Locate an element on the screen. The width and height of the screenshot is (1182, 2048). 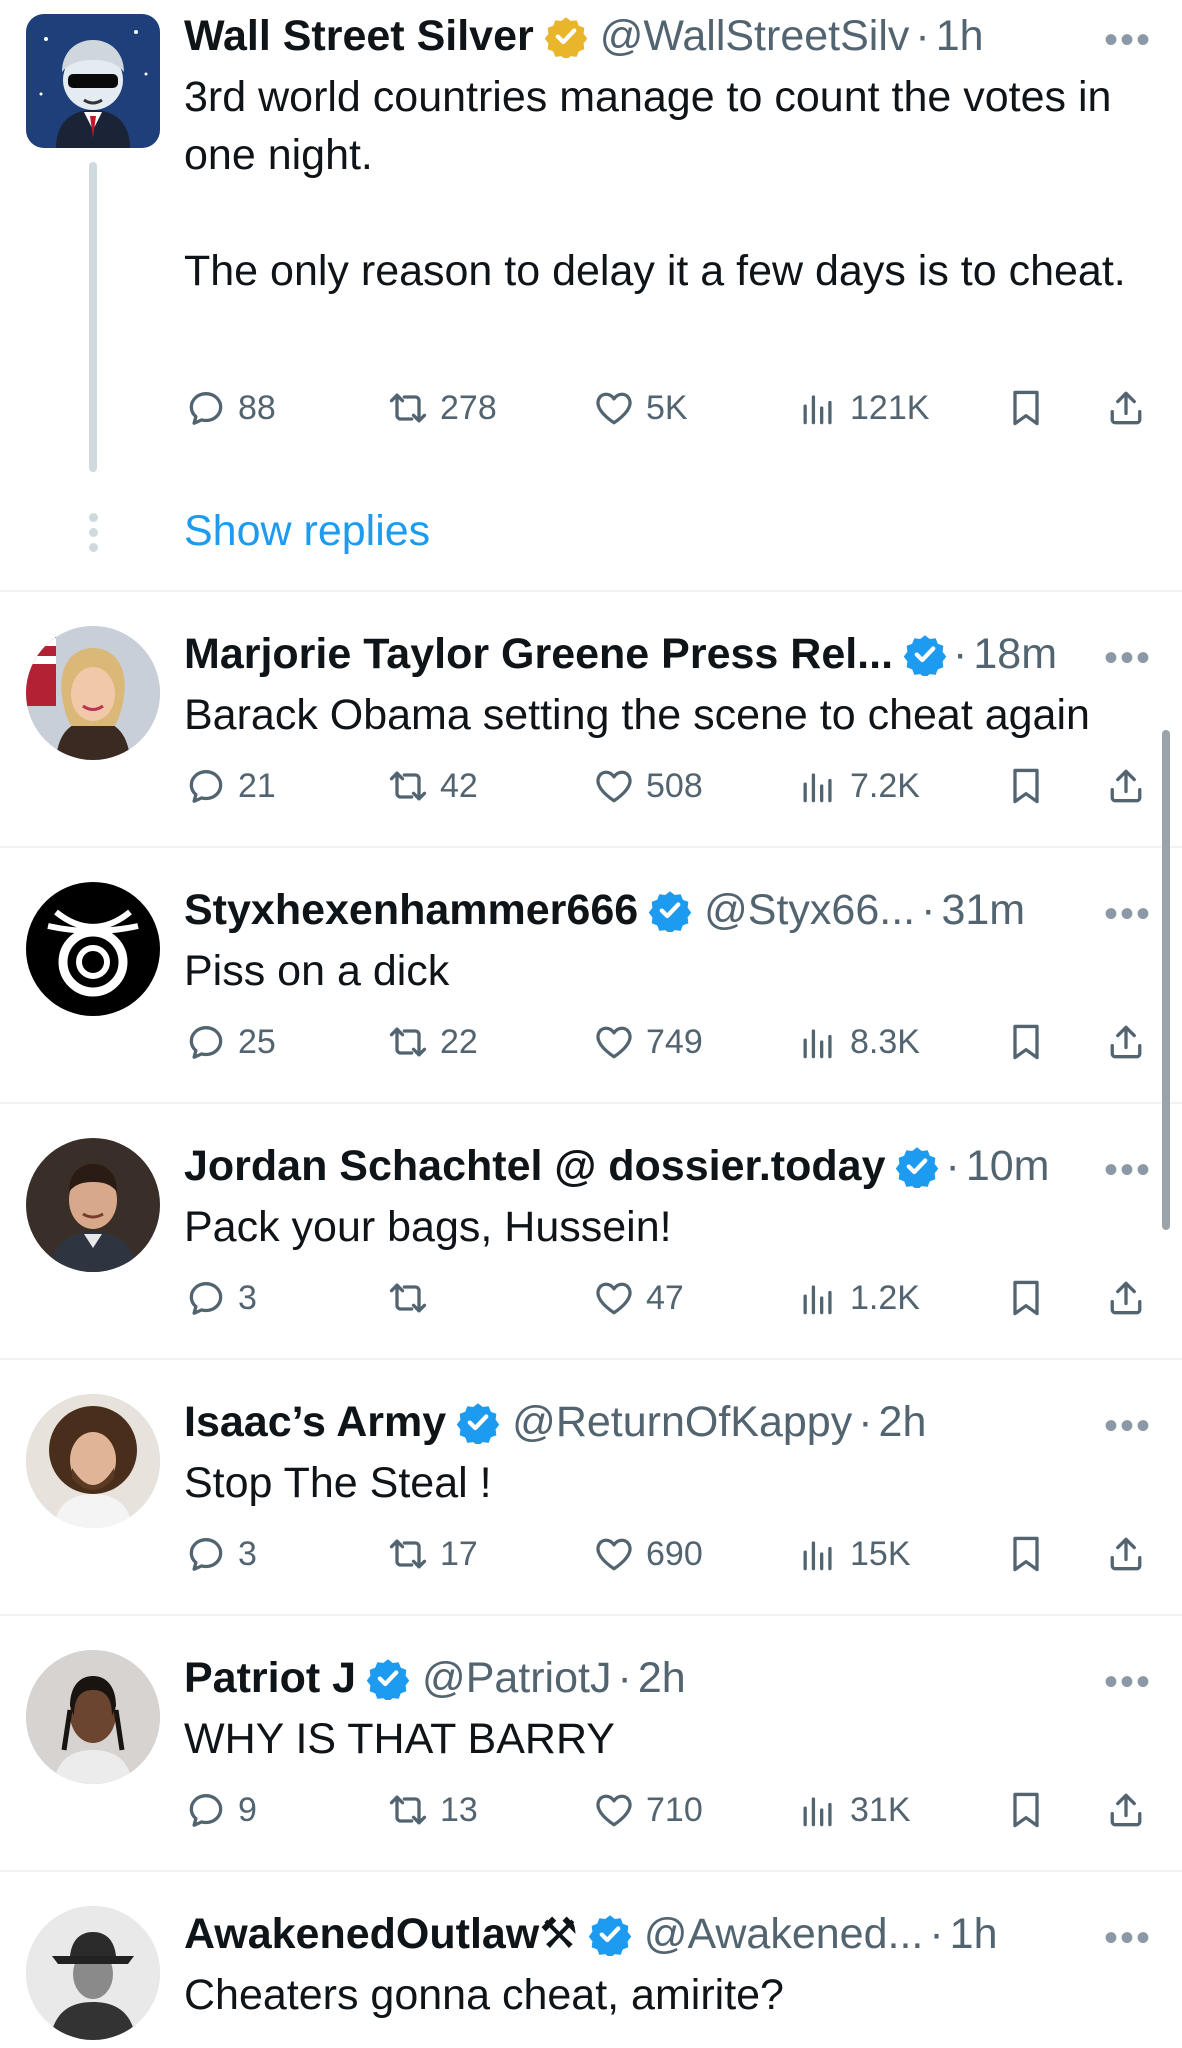
retweet-button is located at coordinates (413, 1298).